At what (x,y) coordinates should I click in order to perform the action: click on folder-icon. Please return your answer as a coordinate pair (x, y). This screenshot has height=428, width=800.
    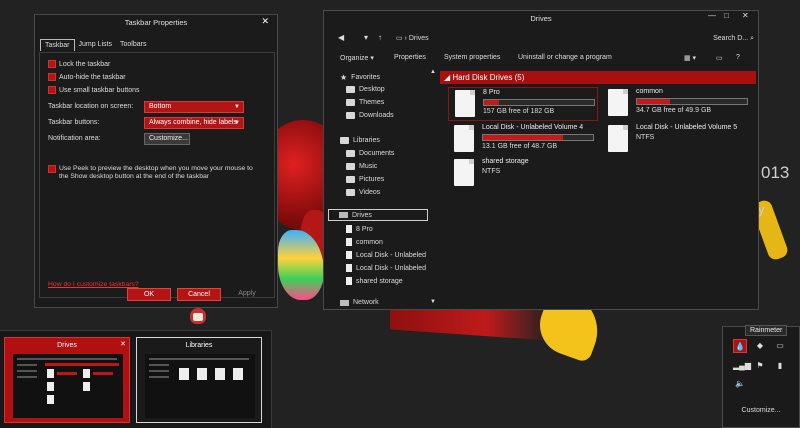
    Looking at the image, I should click on (350, 102).